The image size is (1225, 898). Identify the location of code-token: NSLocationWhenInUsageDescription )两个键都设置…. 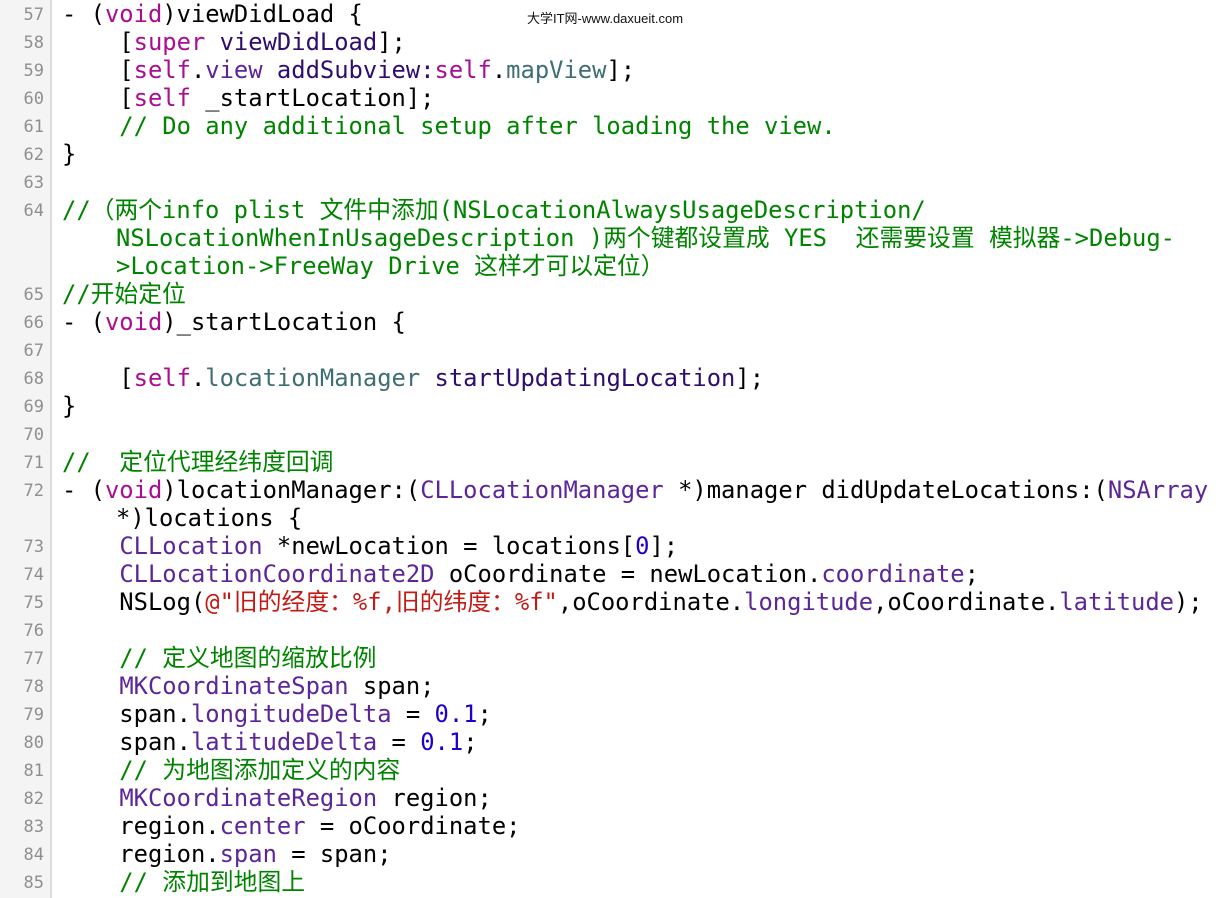
(645, 238).